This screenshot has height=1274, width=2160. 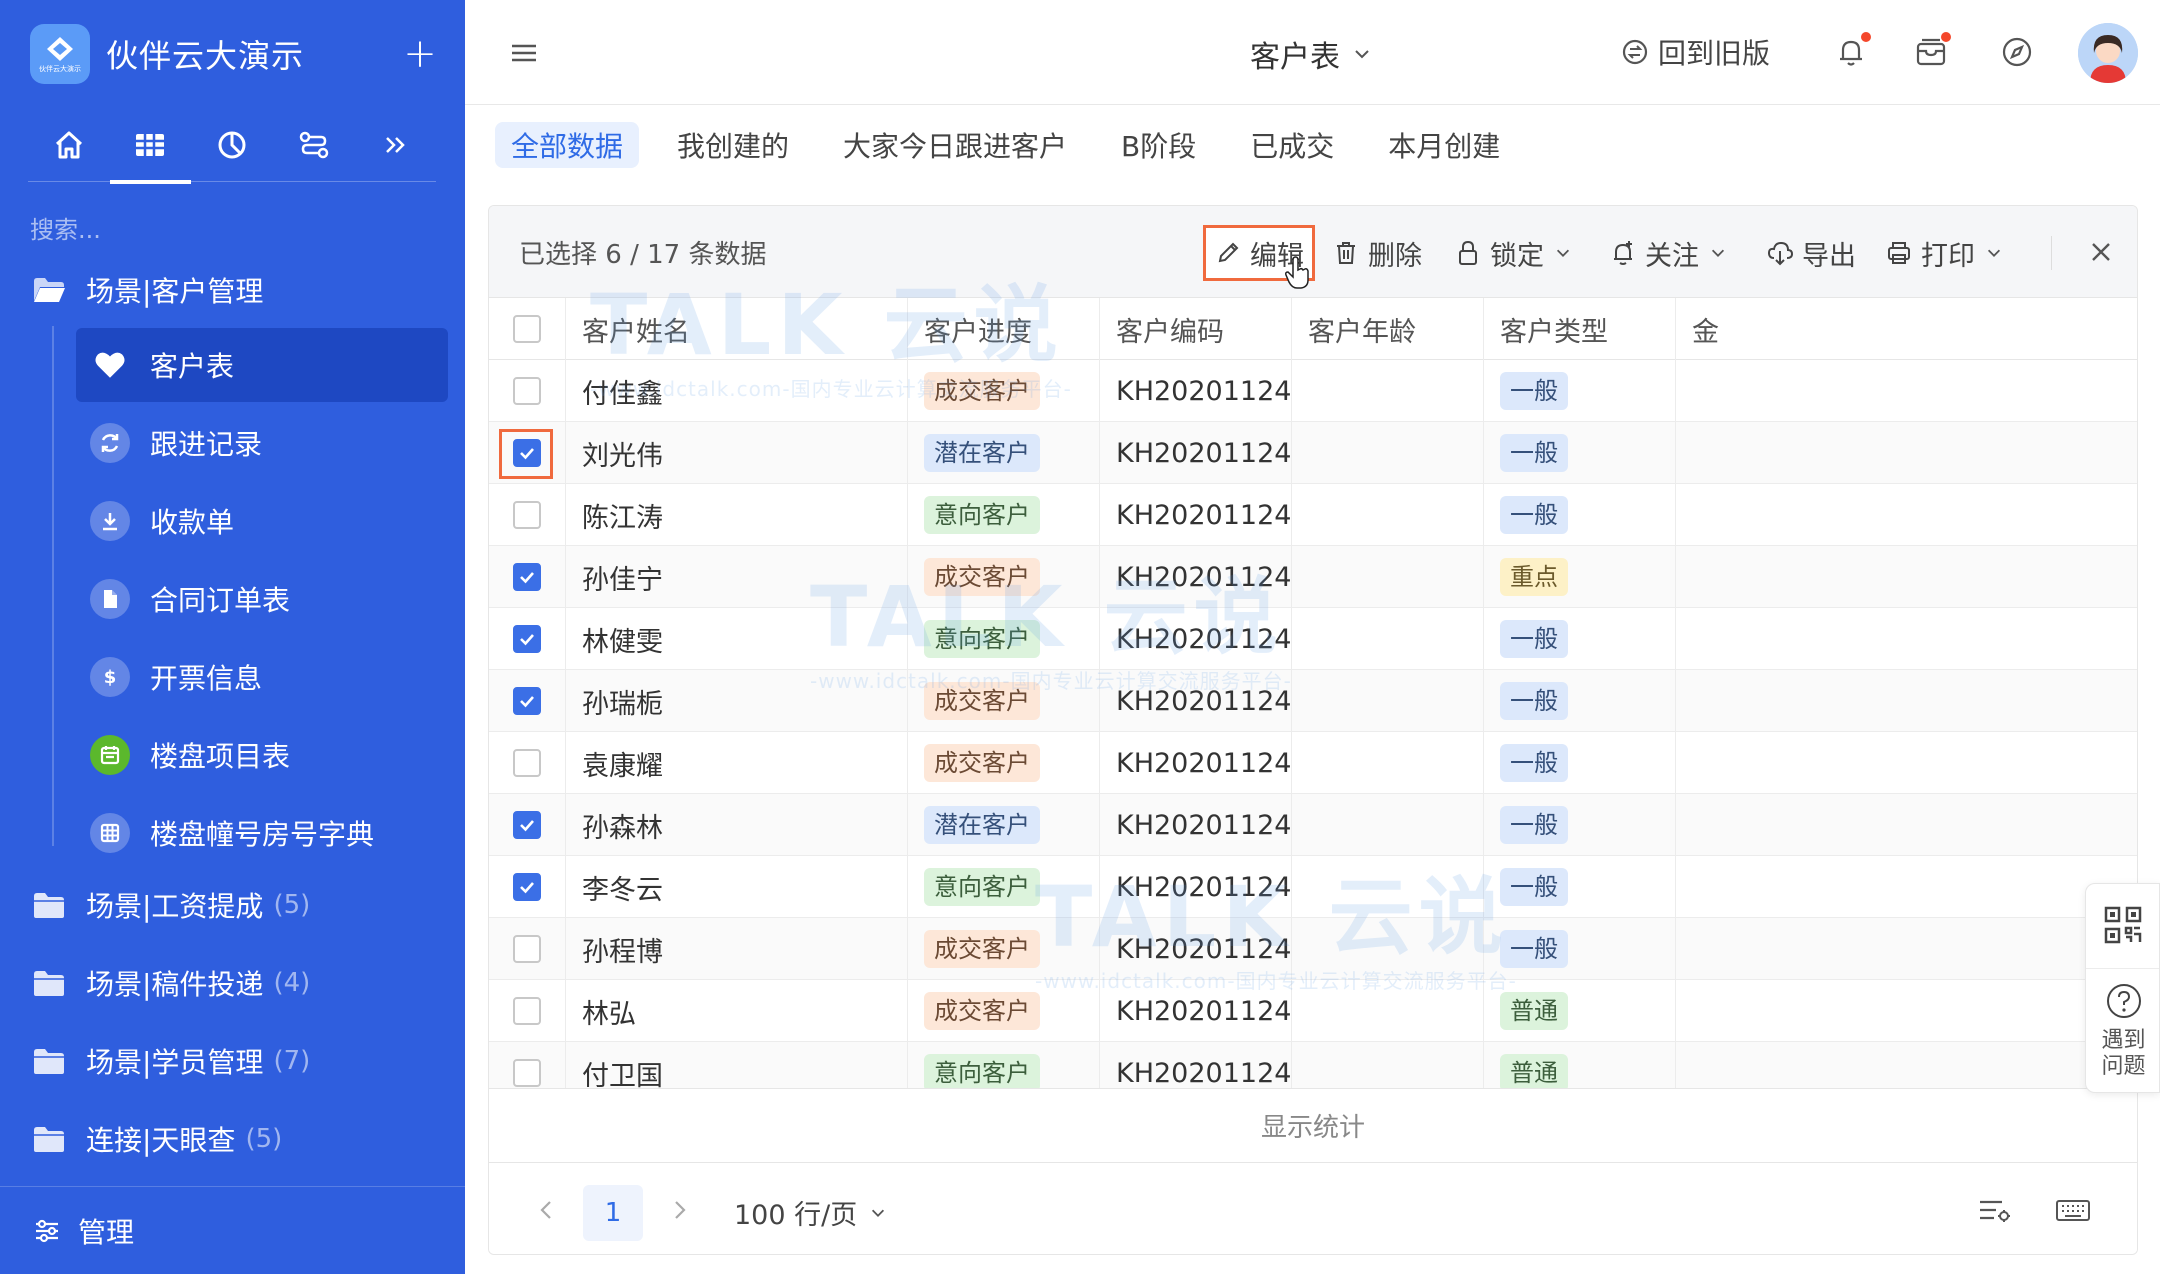 What do you see at coordinates (232, 150) in the screenshot?
I see `tab-dashboard` at bounding box center [232, 150].